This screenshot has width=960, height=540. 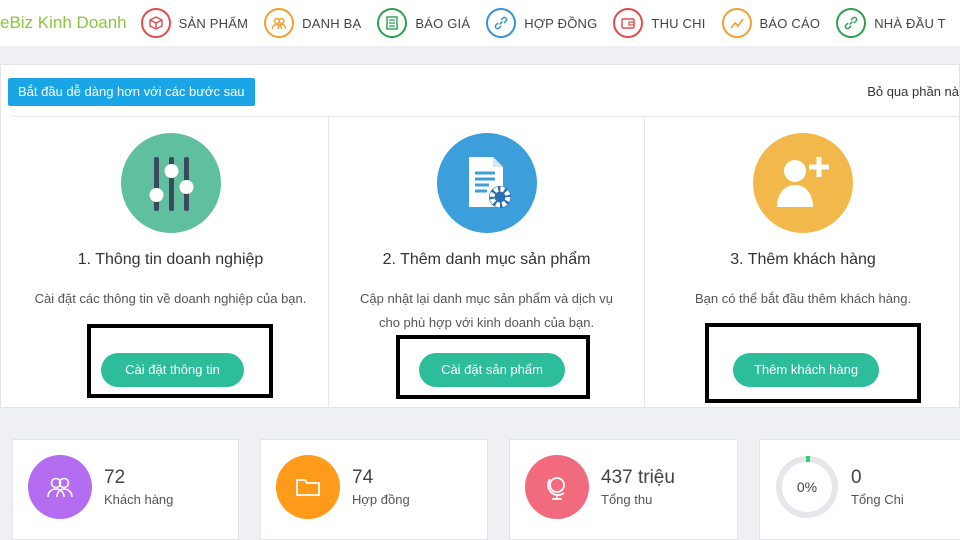 I want to click on stat-label: Tổng thu, so click(x=627, y=499).